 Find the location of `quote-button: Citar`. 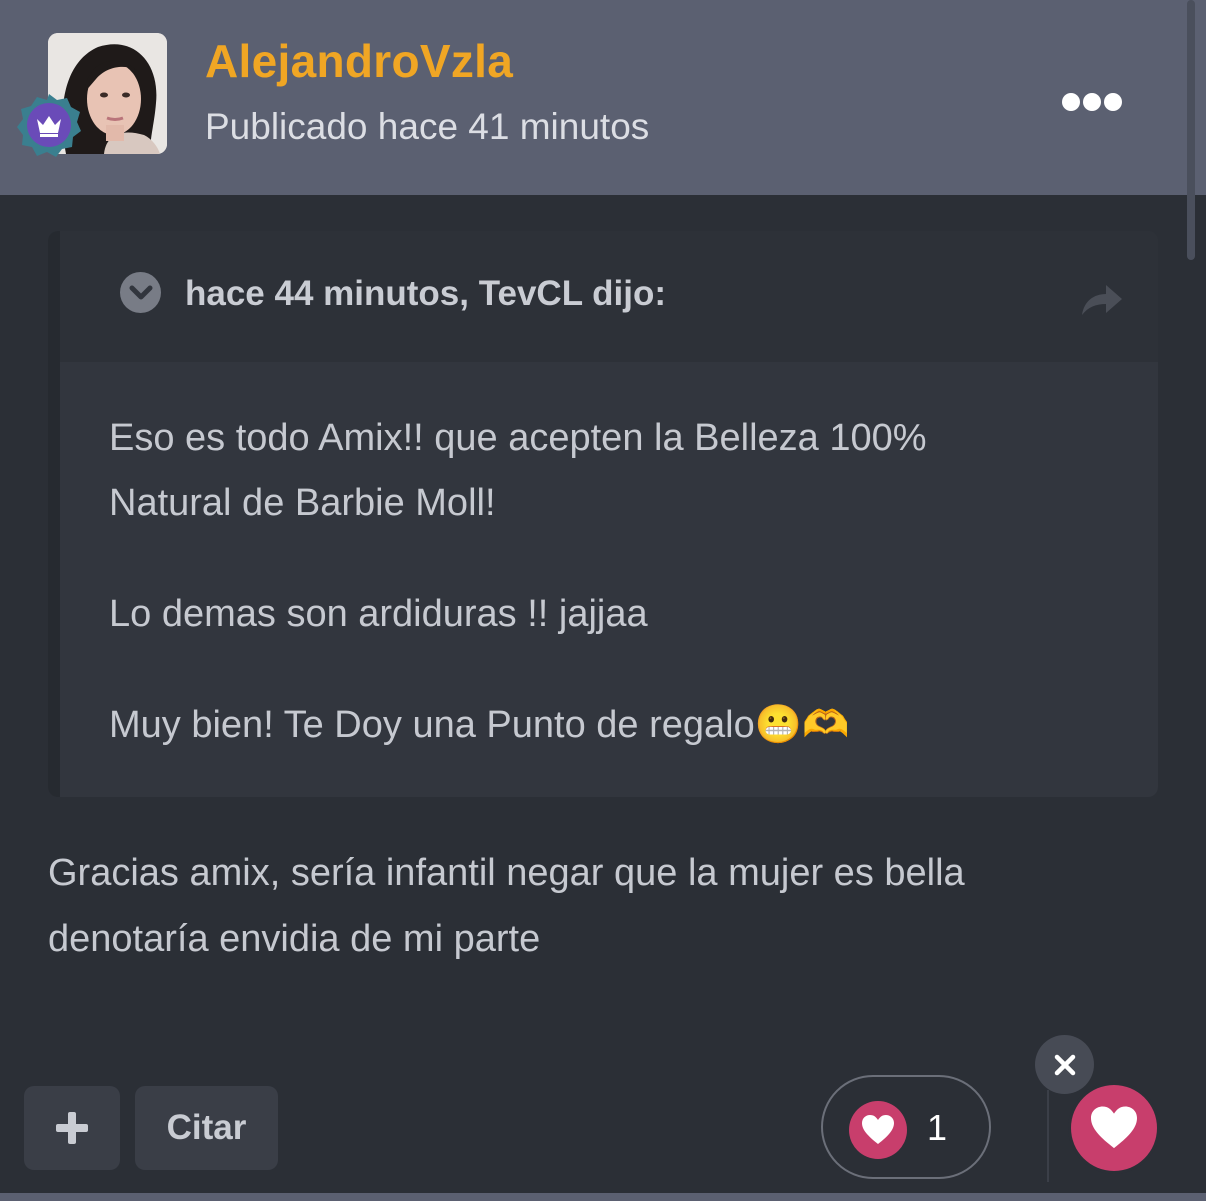

quote-button: Citar is located at coordinates (206, 1128).